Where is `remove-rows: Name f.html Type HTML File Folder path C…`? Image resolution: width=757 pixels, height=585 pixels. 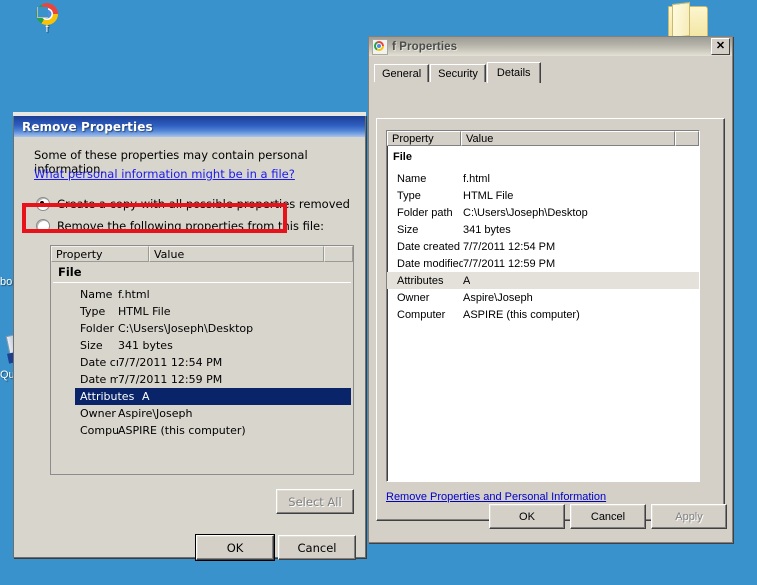 remove-rows: Name f.html Type HTML File Folder path C… is located at coordinates (202, 362).